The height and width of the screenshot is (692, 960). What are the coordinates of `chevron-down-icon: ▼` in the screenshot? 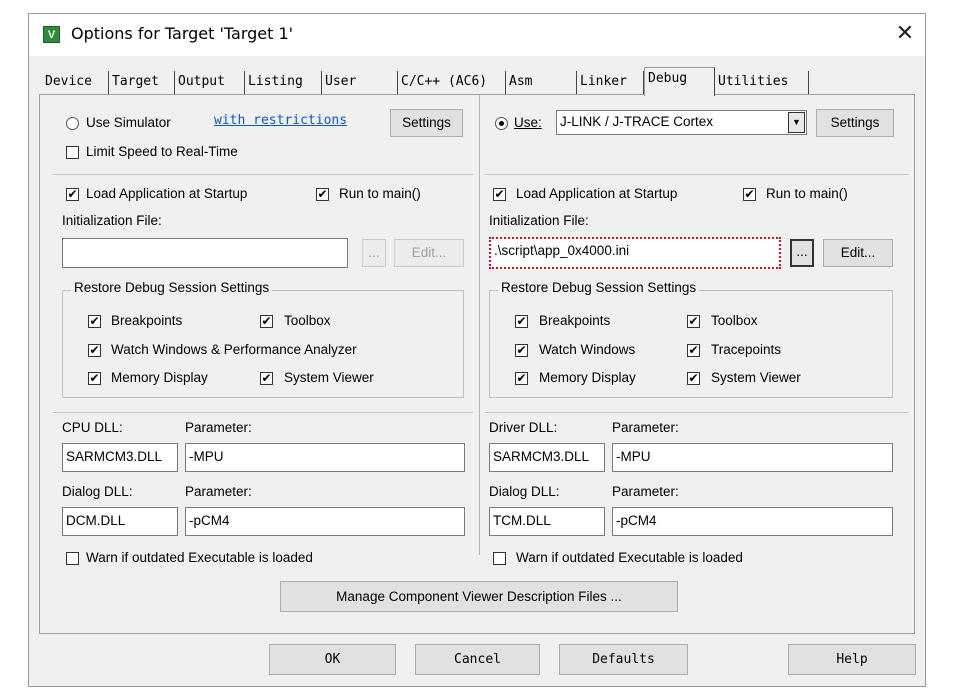 It's located at (796, 122).